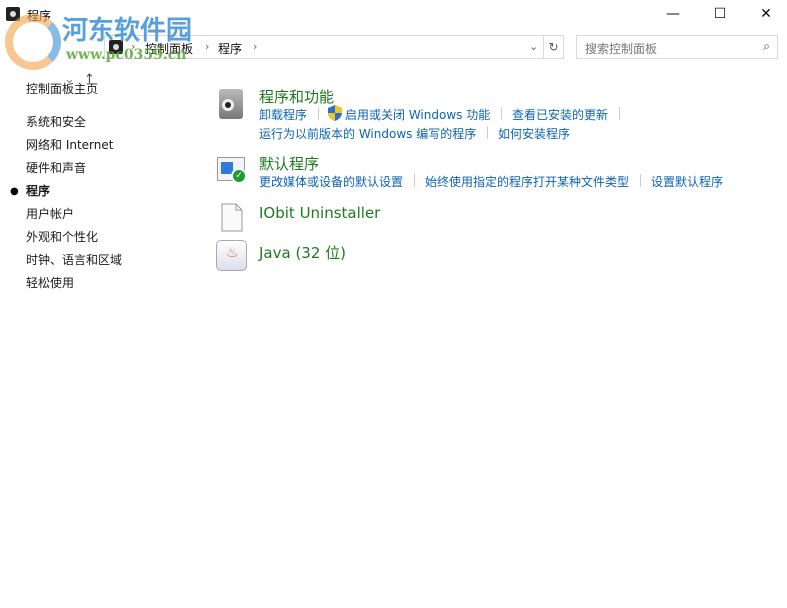 The width and height of the screenshot is (787, 608). I want to click on installed-updates-link: 查看已安装的更新, so click(560, 114).